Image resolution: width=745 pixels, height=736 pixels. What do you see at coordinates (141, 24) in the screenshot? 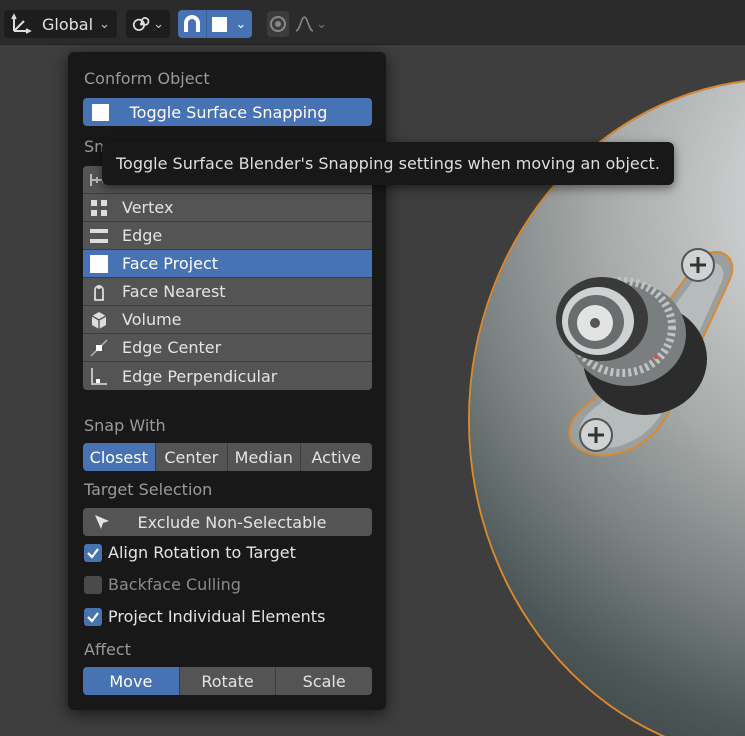
I see `pivot-point-icon` at bounding box center [141, 24].